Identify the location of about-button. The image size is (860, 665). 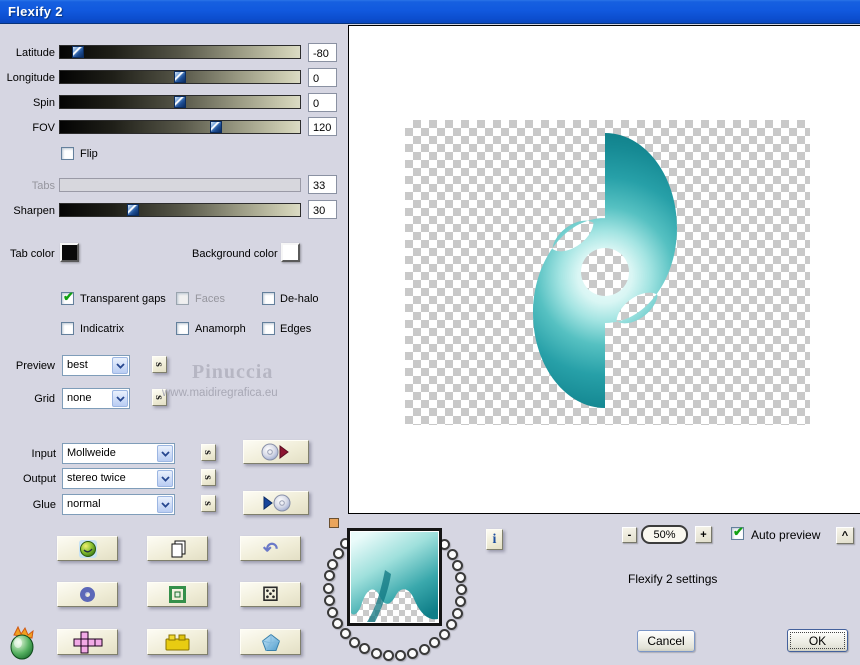
(87, 548).